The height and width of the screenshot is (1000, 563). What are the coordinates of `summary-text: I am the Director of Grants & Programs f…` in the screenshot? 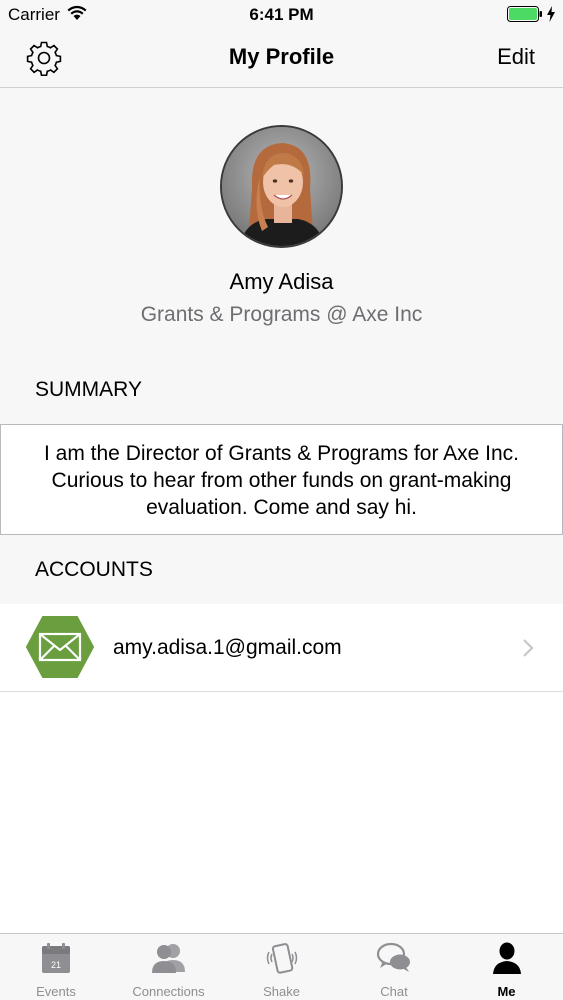 It's located at (281, 479).